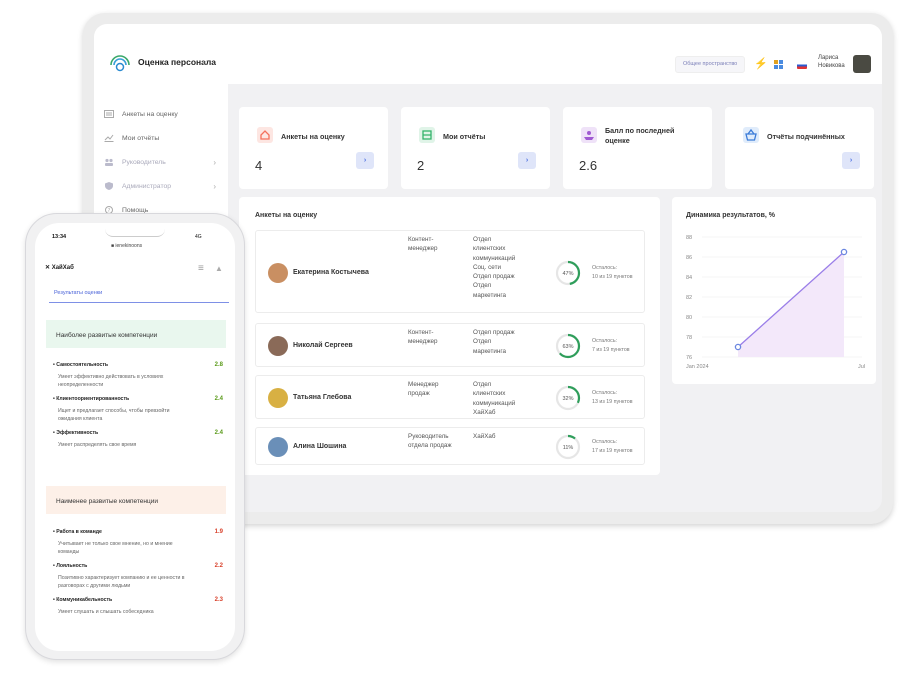  I want to click on remaining-text: Осталось: 13 из 19 пунктов, so click(612, 398).